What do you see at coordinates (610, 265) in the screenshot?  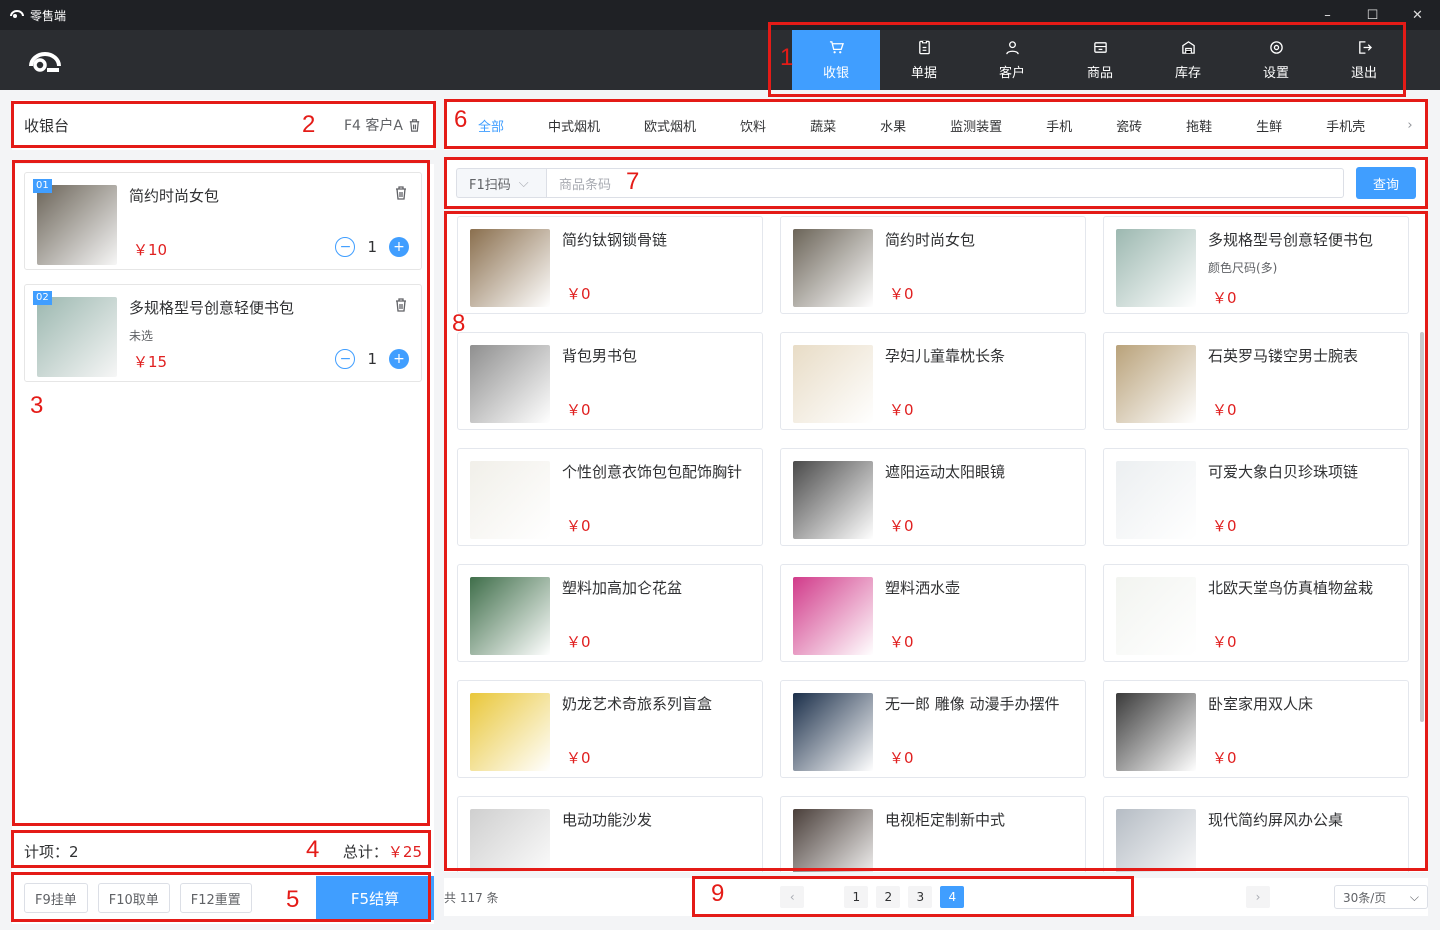 I see `product-card: 简约钛钢锁骨链 ￥0` at bounding box center [610, 265].